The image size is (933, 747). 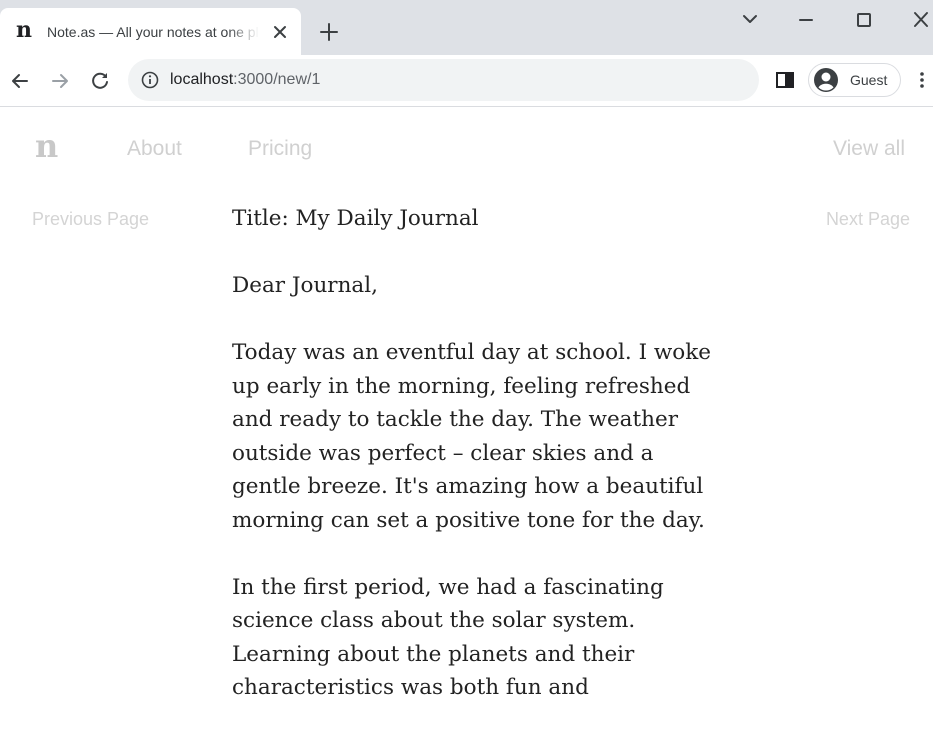 I want to click on minimize-icon, so click(x=806, y=20).